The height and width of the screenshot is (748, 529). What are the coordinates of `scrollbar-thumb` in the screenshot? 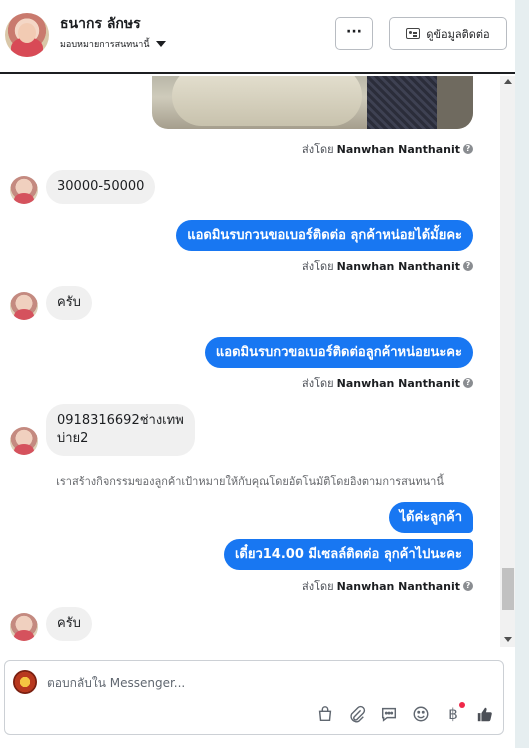 It's located at (508, 589).